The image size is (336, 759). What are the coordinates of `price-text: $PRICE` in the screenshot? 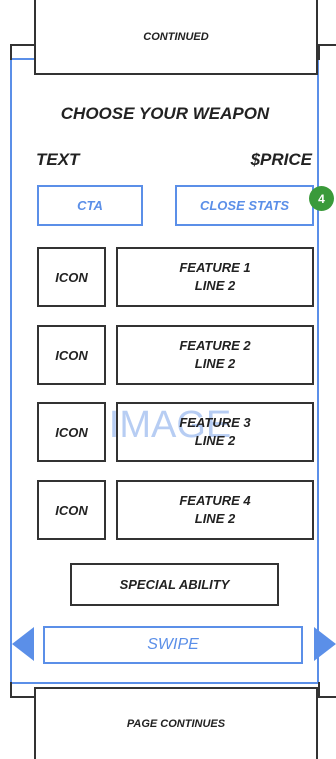 It's located at (281, 159).